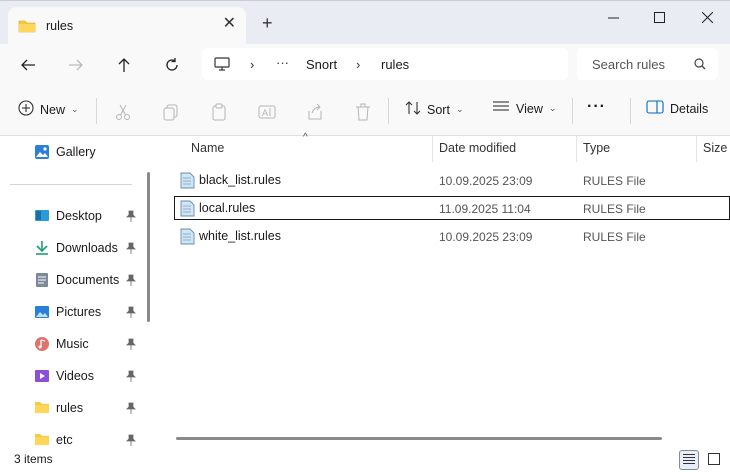 The image size is (730, 472). What do you see at coordinates (659, 17) in the screenshot?
I see `maximize-button` at bounding box center [659, 17].